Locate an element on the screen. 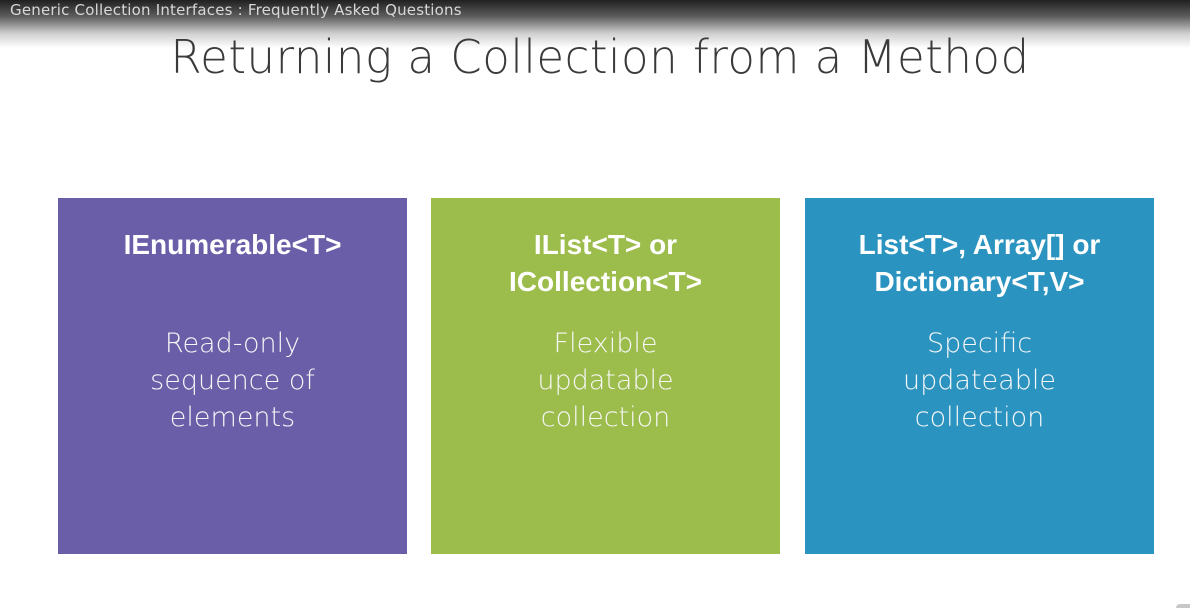  card-description: Specific updateable collection is located at coordinates (979, 380).